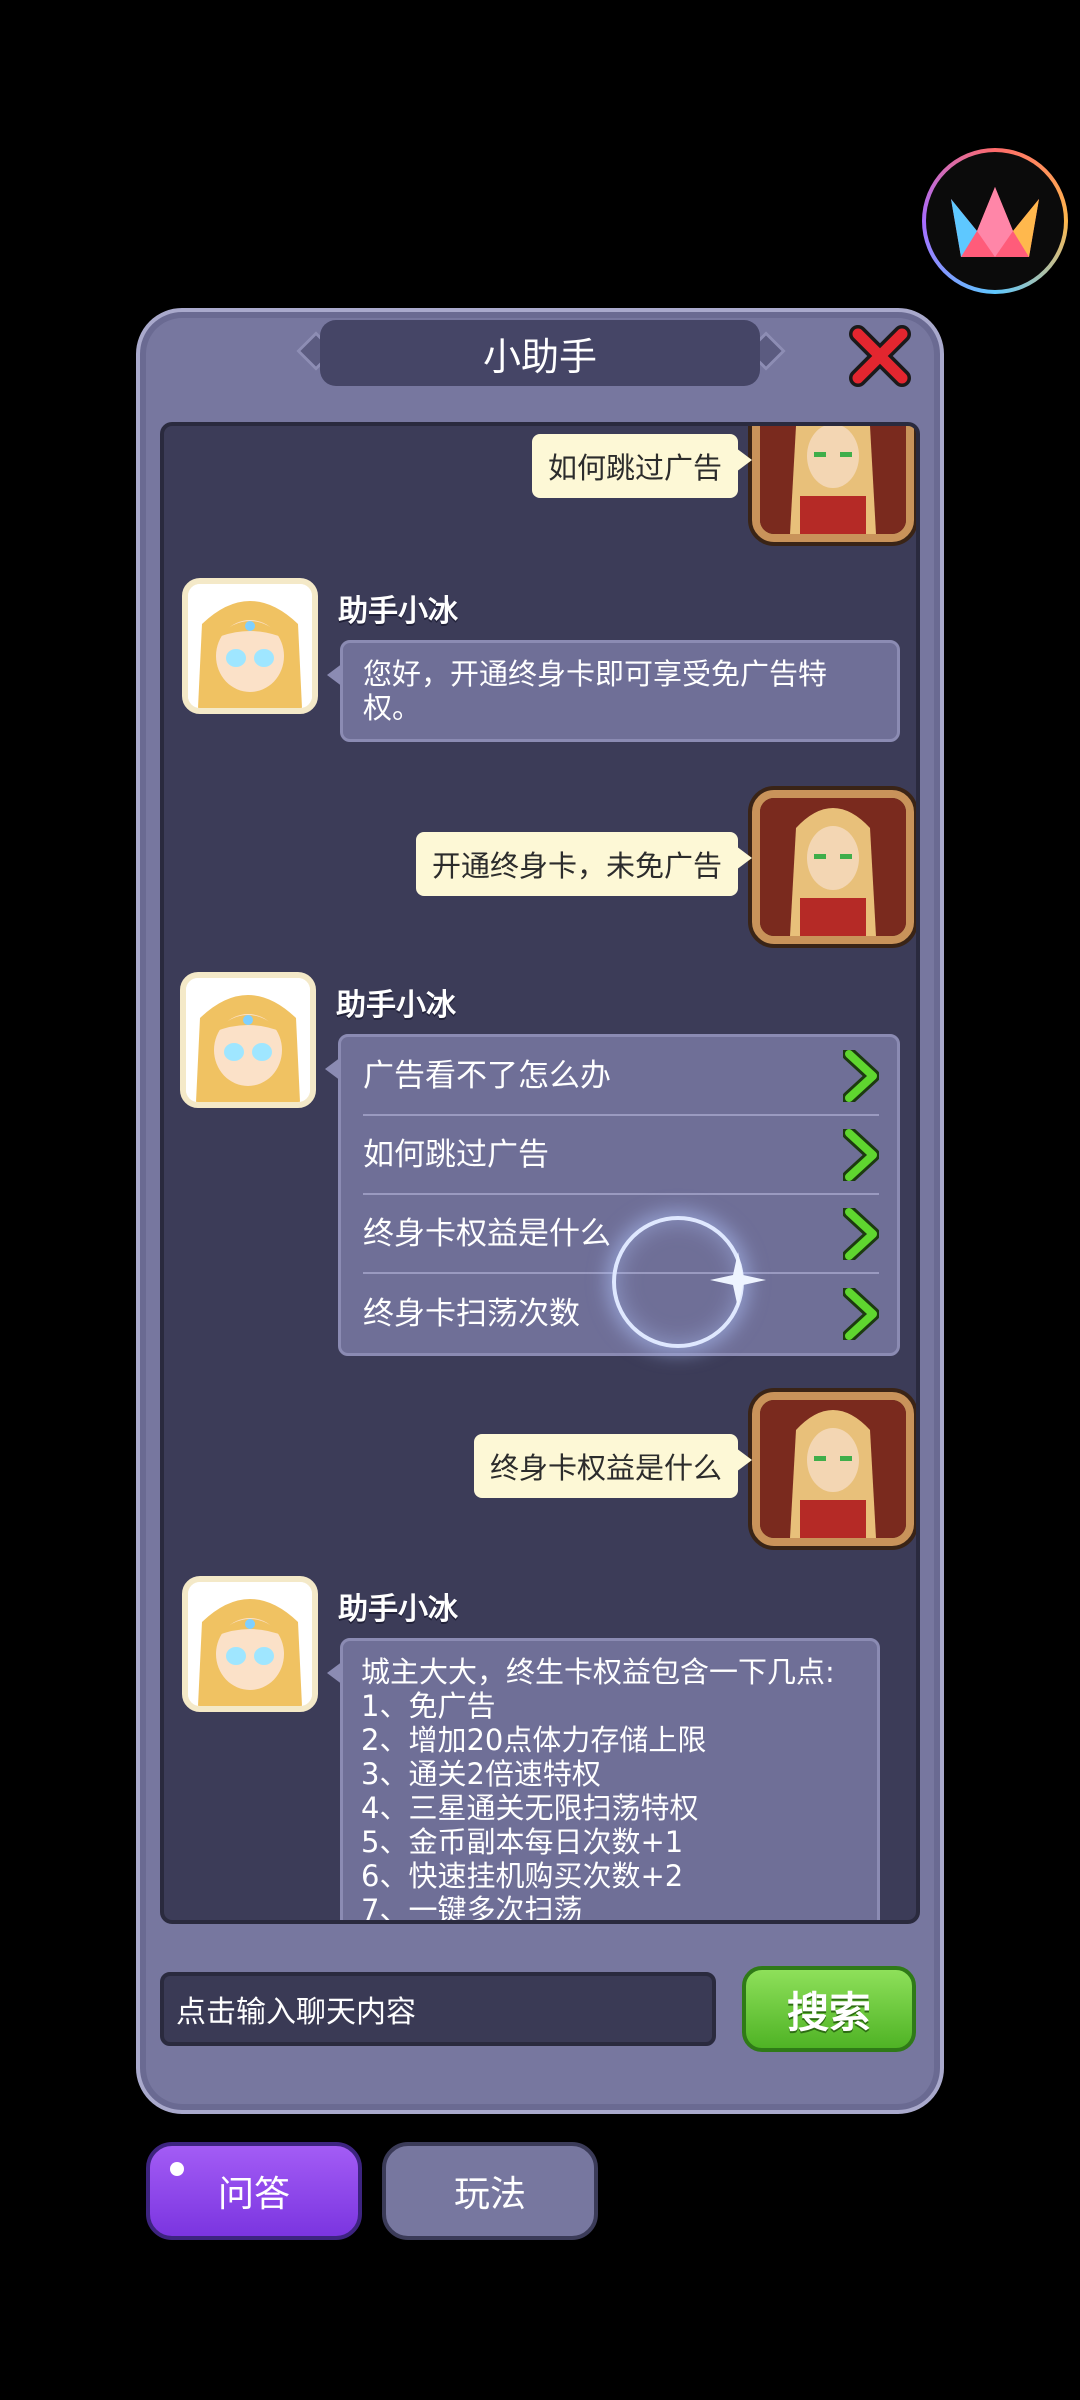 Image resolution: width=1080 pixels, height=2400 pixels. Describe the element at coordinates (438, 2009) in the screenshot. I see `chat-input: 点击输入聊天内容` at that location.